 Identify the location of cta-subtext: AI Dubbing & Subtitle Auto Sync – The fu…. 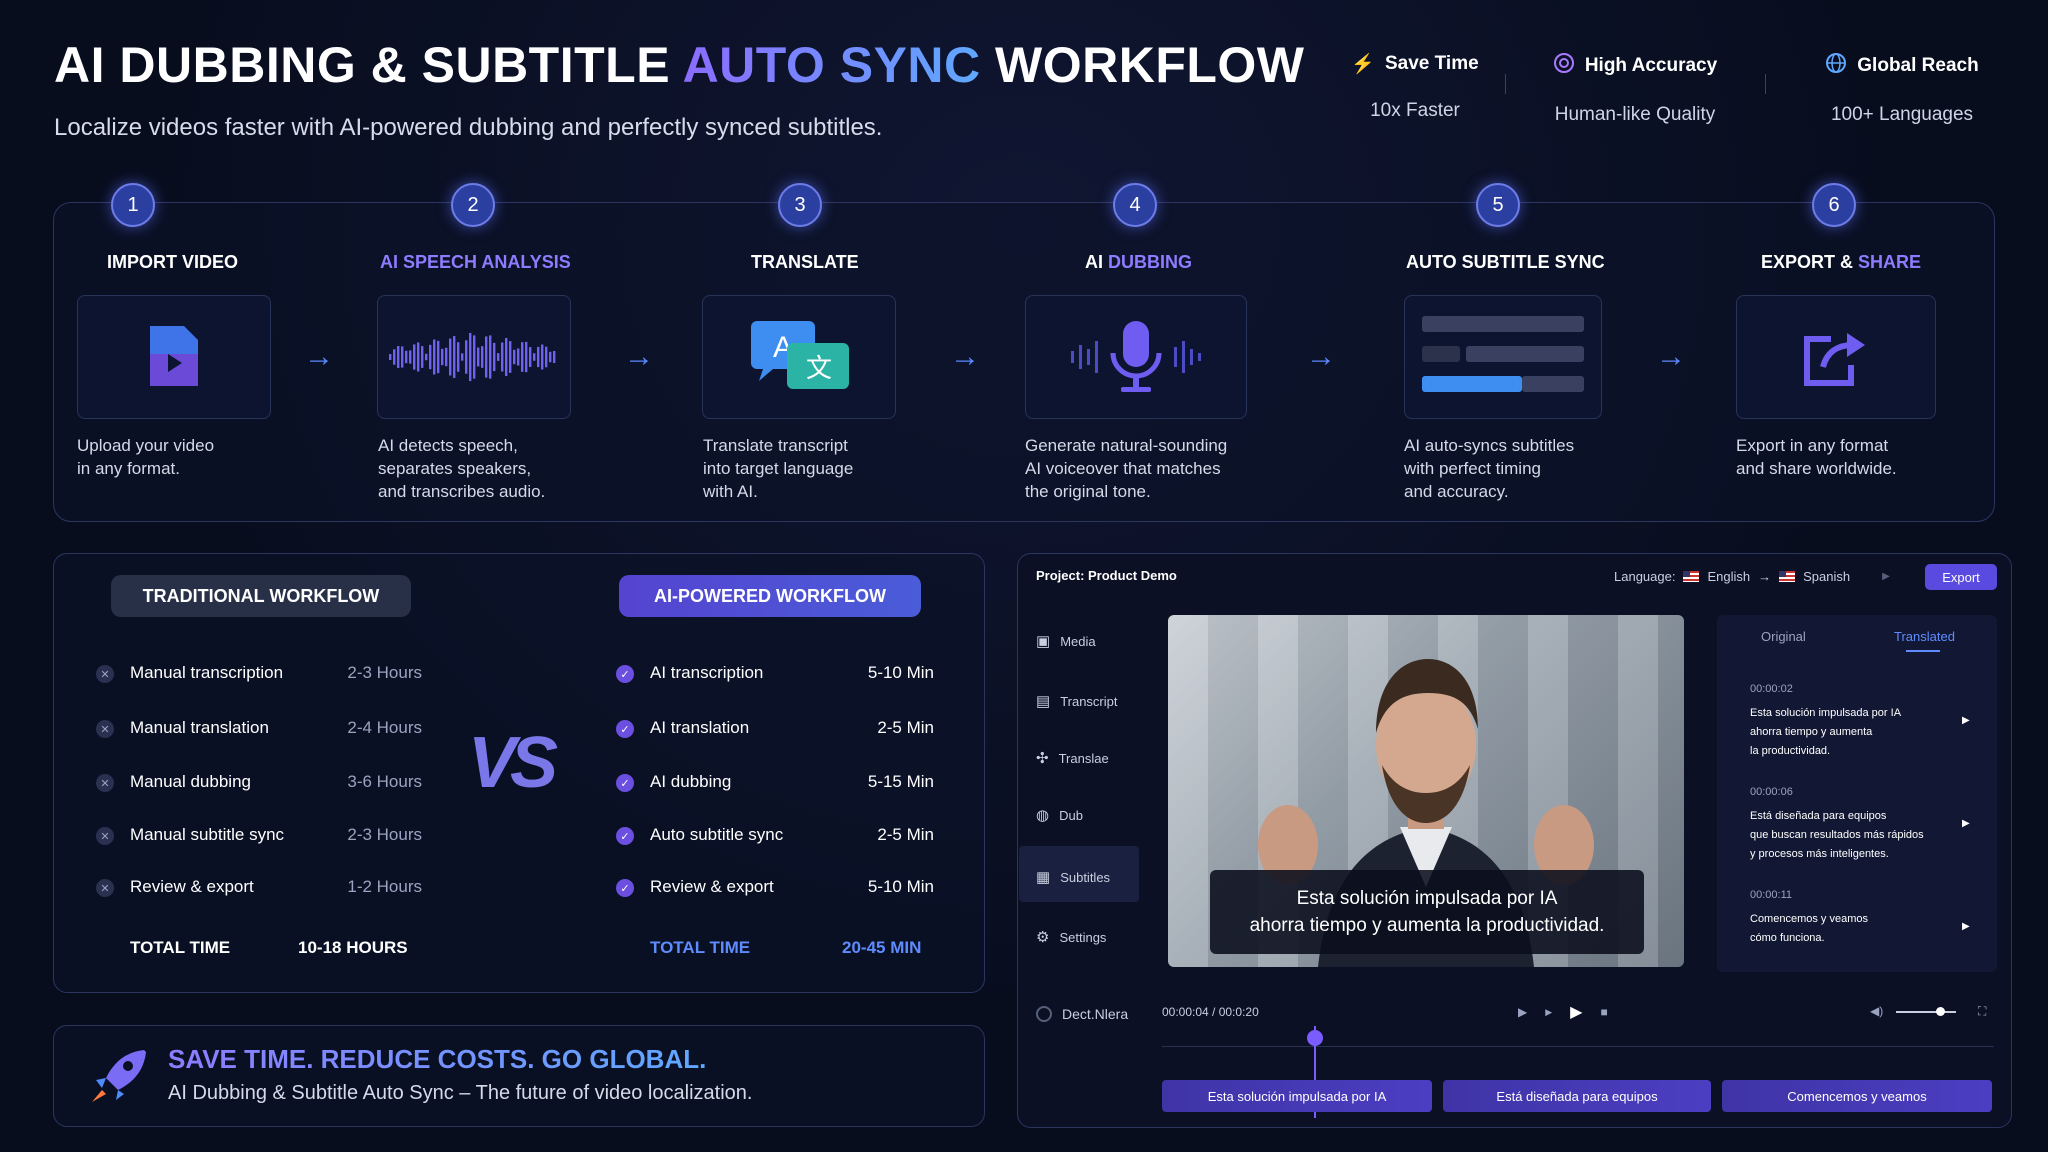
(460, 1093).